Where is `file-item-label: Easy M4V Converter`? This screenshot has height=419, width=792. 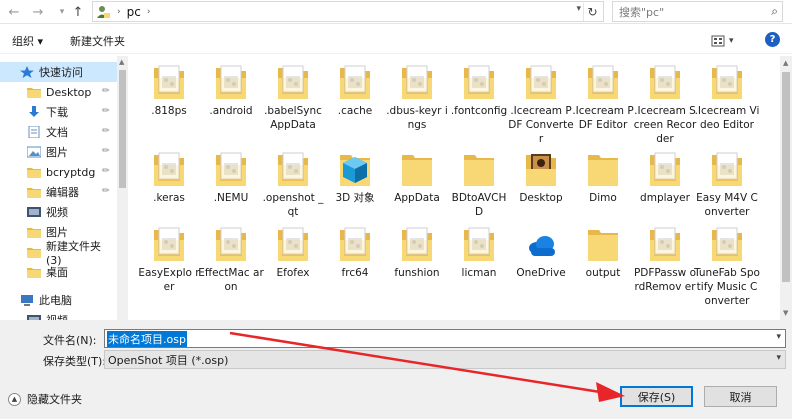
file-item-label: Easy M4V Converter is located at coordinates (727, 205).